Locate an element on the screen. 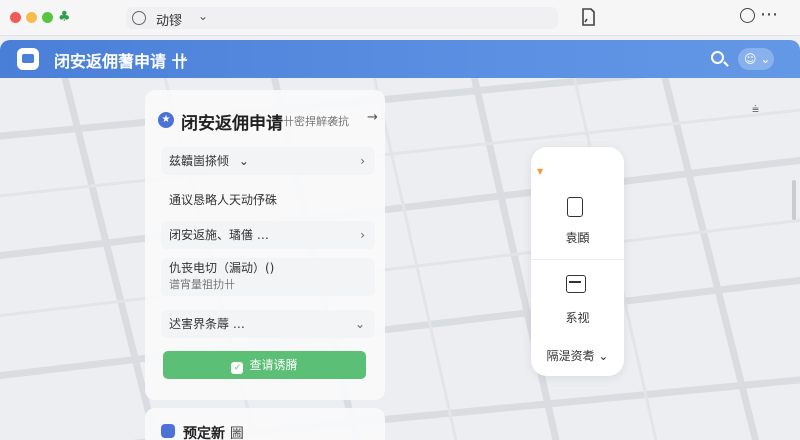 This screenshot has height=440, width=800. form-row-2: 通议恳略人天动伃硃 is located at coordinates (268, 200).